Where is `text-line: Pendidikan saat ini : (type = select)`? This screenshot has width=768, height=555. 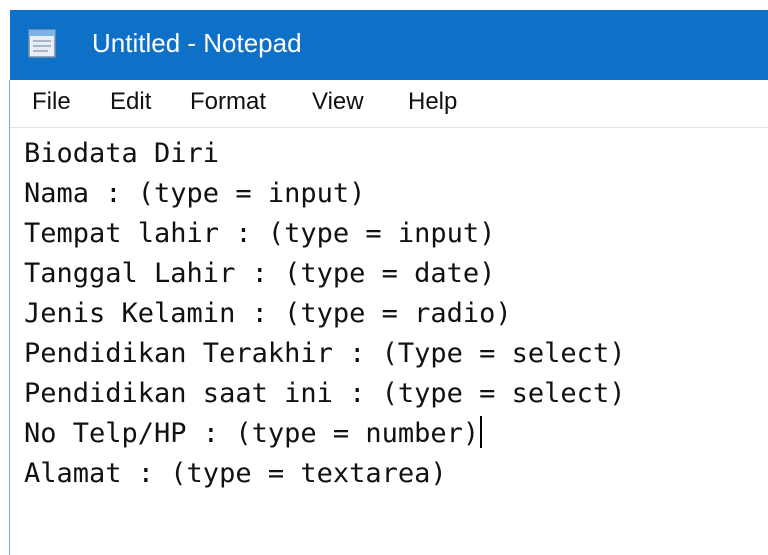 text-line: Pendidikan saat ini : (type = select) is located at coordinates (325, 393).